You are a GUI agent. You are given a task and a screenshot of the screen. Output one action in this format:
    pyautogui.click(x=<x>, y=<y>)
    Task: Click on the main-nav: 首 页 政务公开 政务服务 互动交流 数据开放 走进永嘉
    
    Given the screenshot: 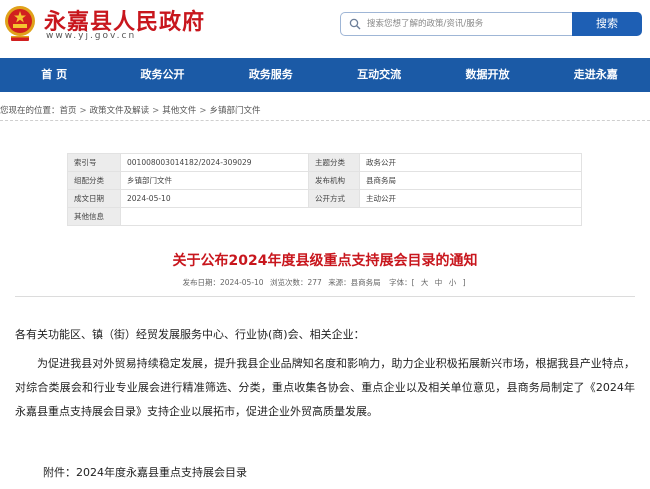 What is the action you would take?
    pyautogui.click(x=325, y=75)
    